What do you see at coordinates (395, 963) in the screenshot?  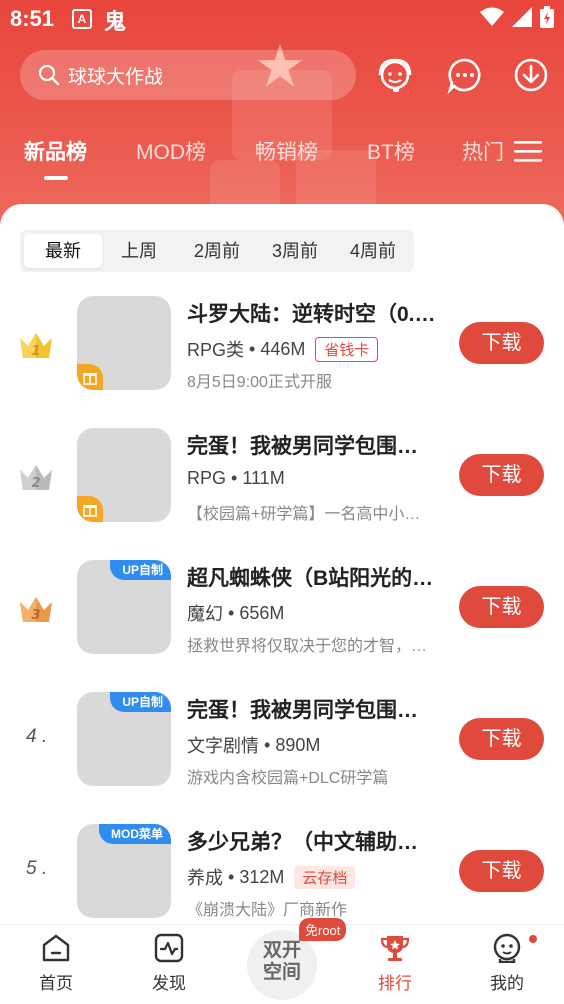 I see `nav-ranking: 排行` at bounding box center [395, 963].